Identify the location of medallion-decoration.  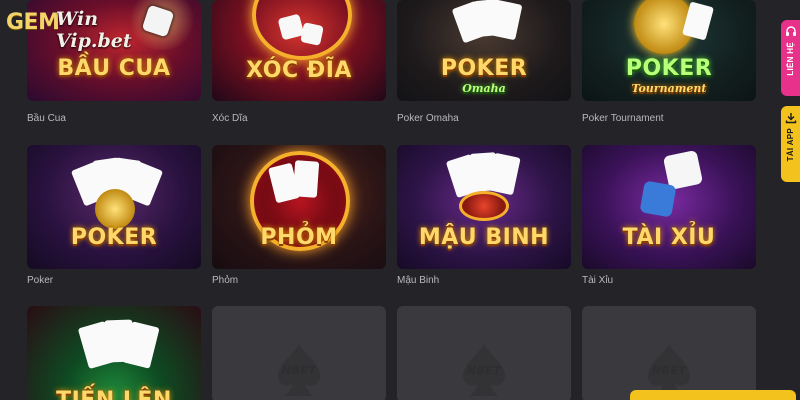
(484, 206).